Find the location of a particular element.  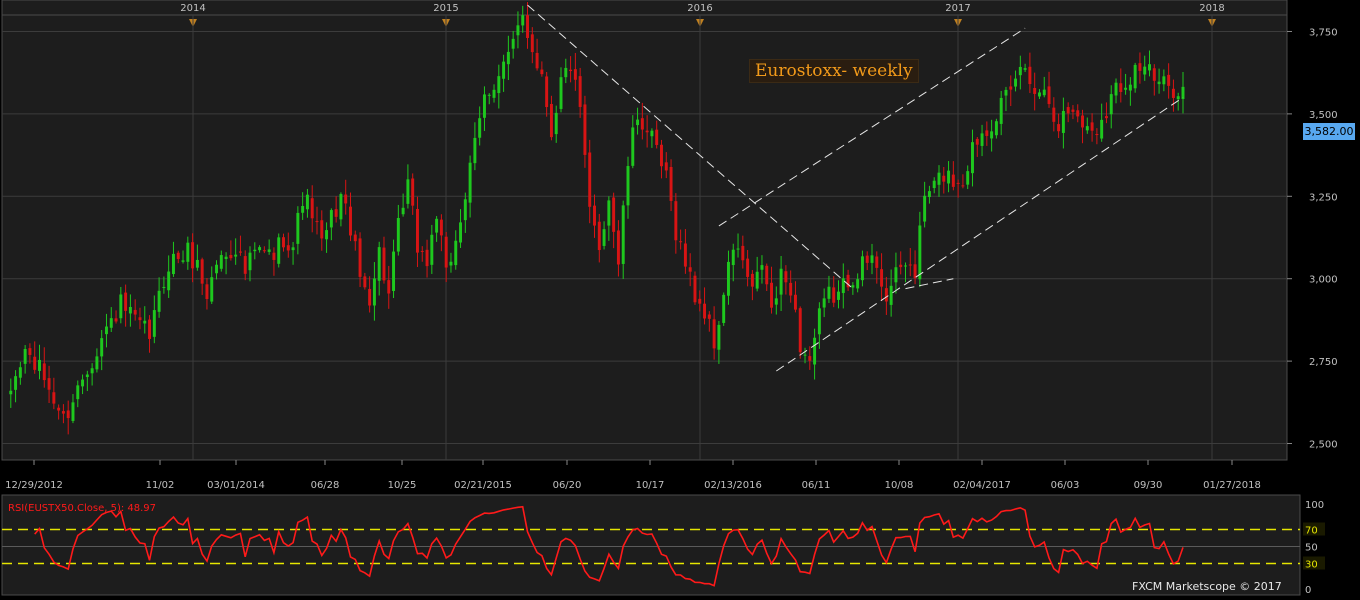

price-axis: 2,500 2,750 3,000 3,250 3,500 3,750 is located at coordinates (1312, 239).